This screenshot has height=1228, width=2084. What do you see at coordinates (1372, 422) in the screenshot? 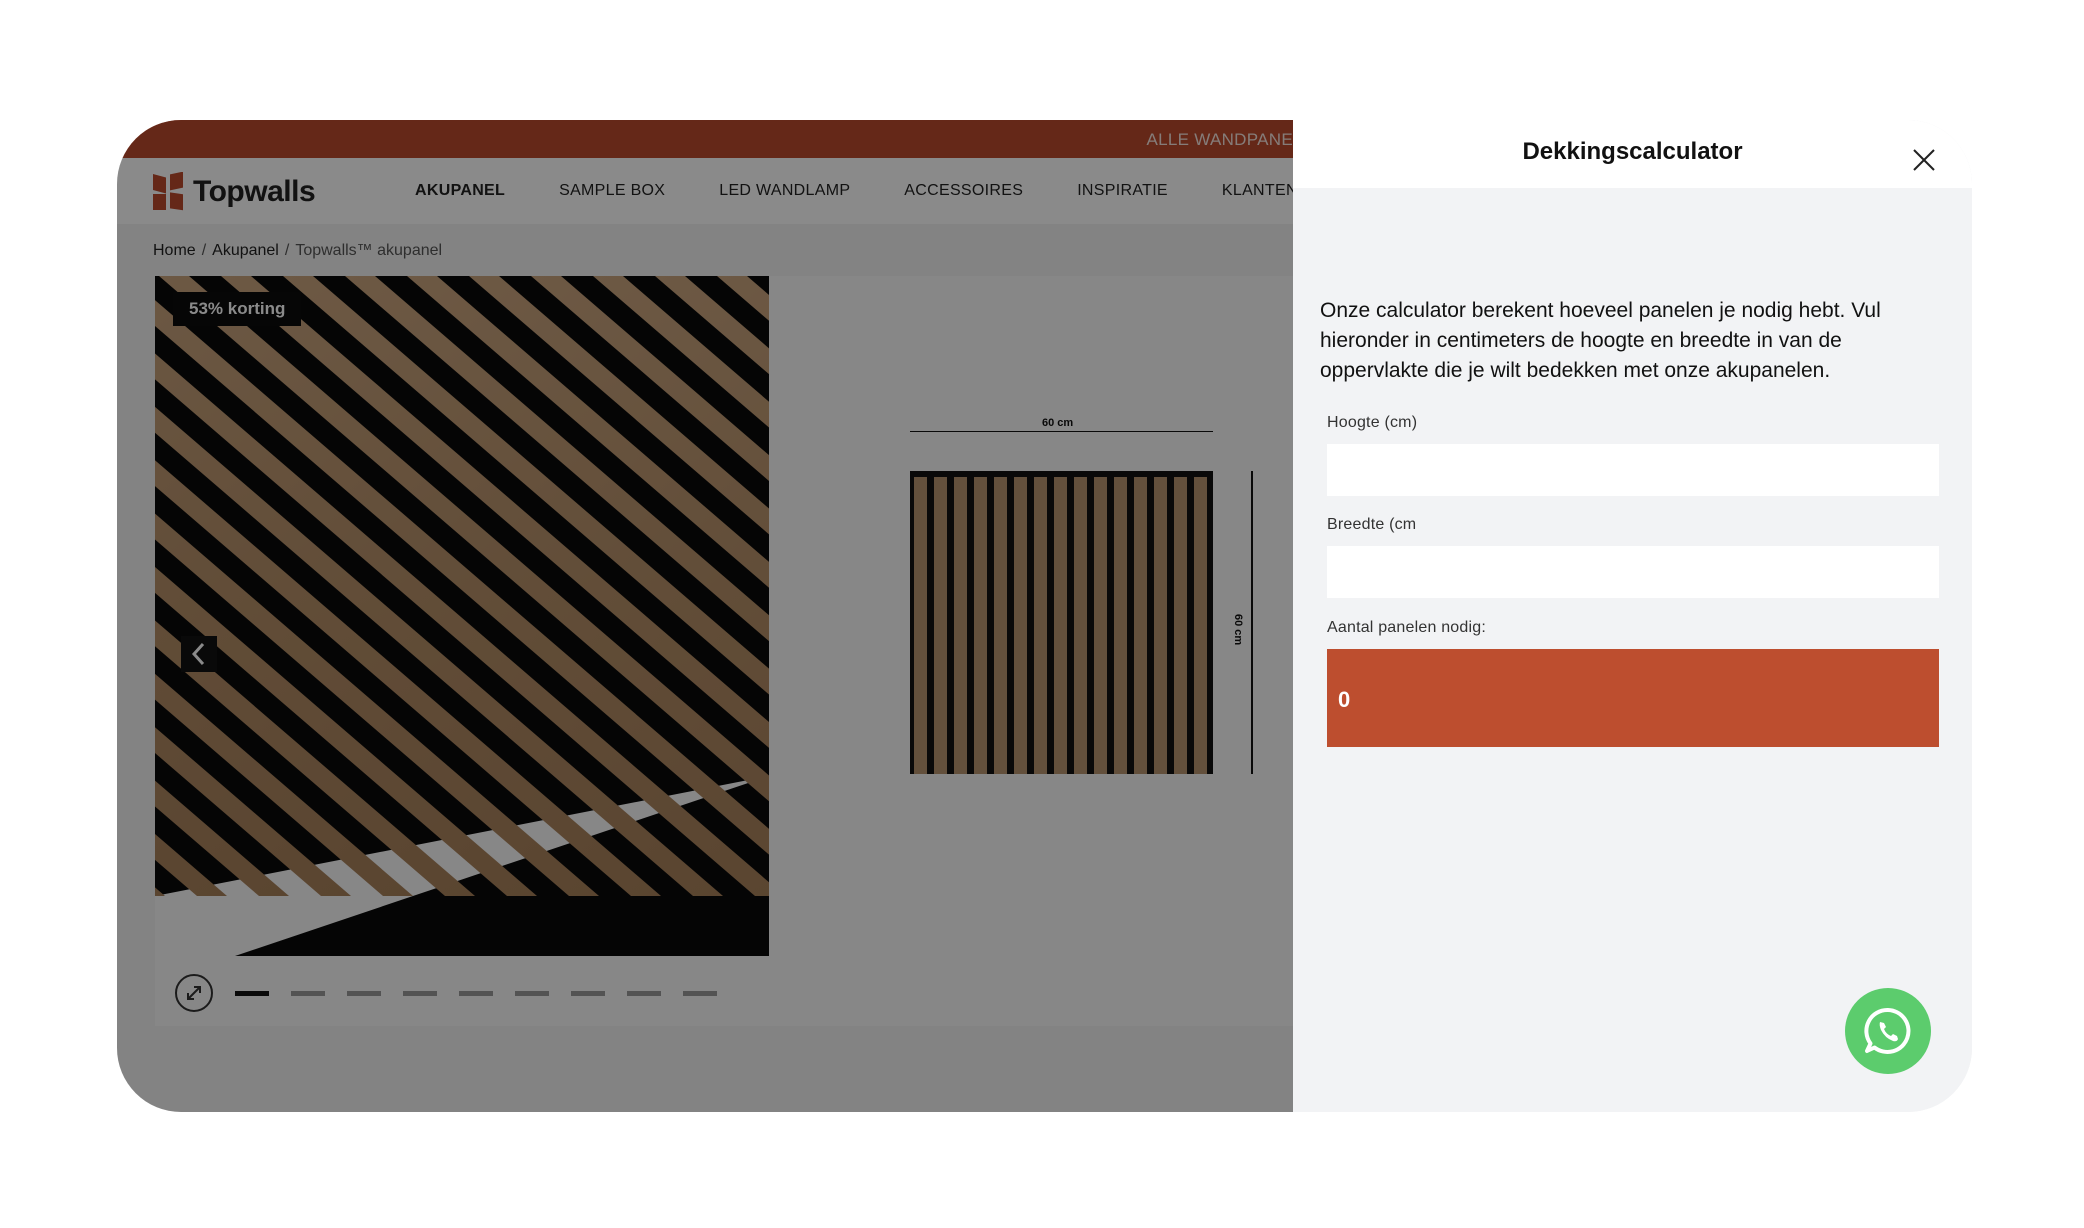
I see `height-label: Hoogte (cm)` at bounding box center [1372, 422].